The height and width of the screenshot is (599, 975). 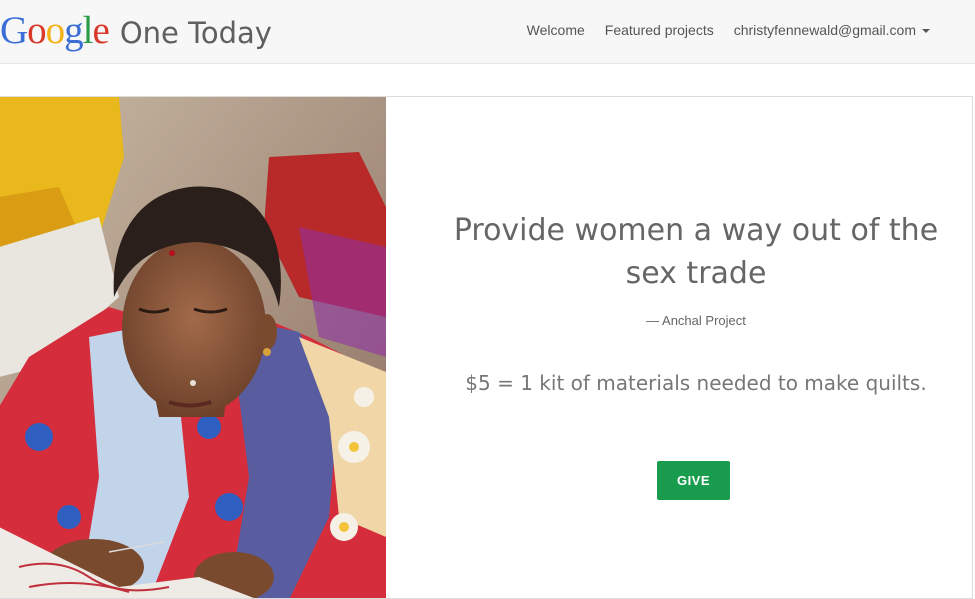 What do you see at coordinates (659, 30) in the screenshot?
I see `nav-featured-projects-link: Featured projects` at bounding box center [659, 30].